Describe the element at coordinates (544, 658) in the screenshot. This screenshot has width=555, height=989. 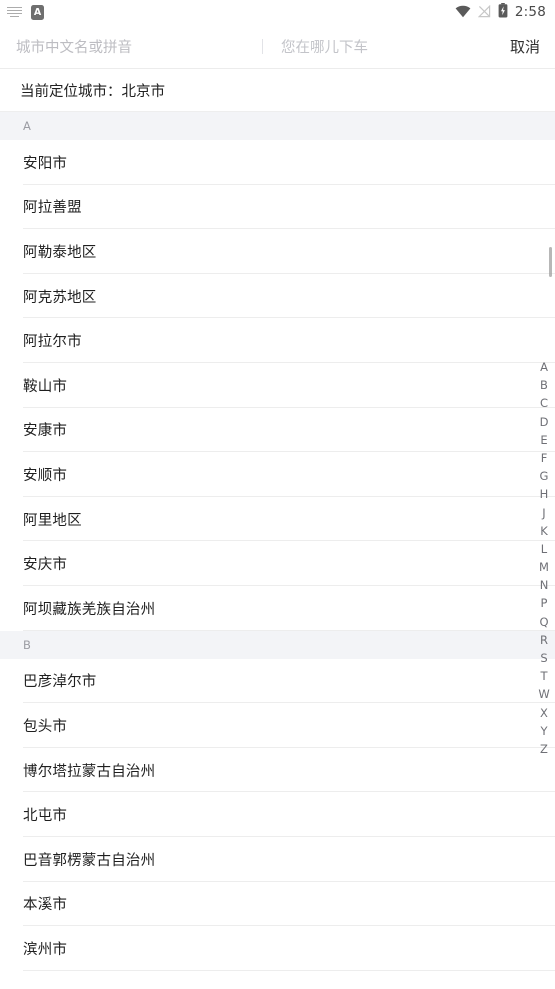
I see `alphabet-index-letter-s: S` at that location.